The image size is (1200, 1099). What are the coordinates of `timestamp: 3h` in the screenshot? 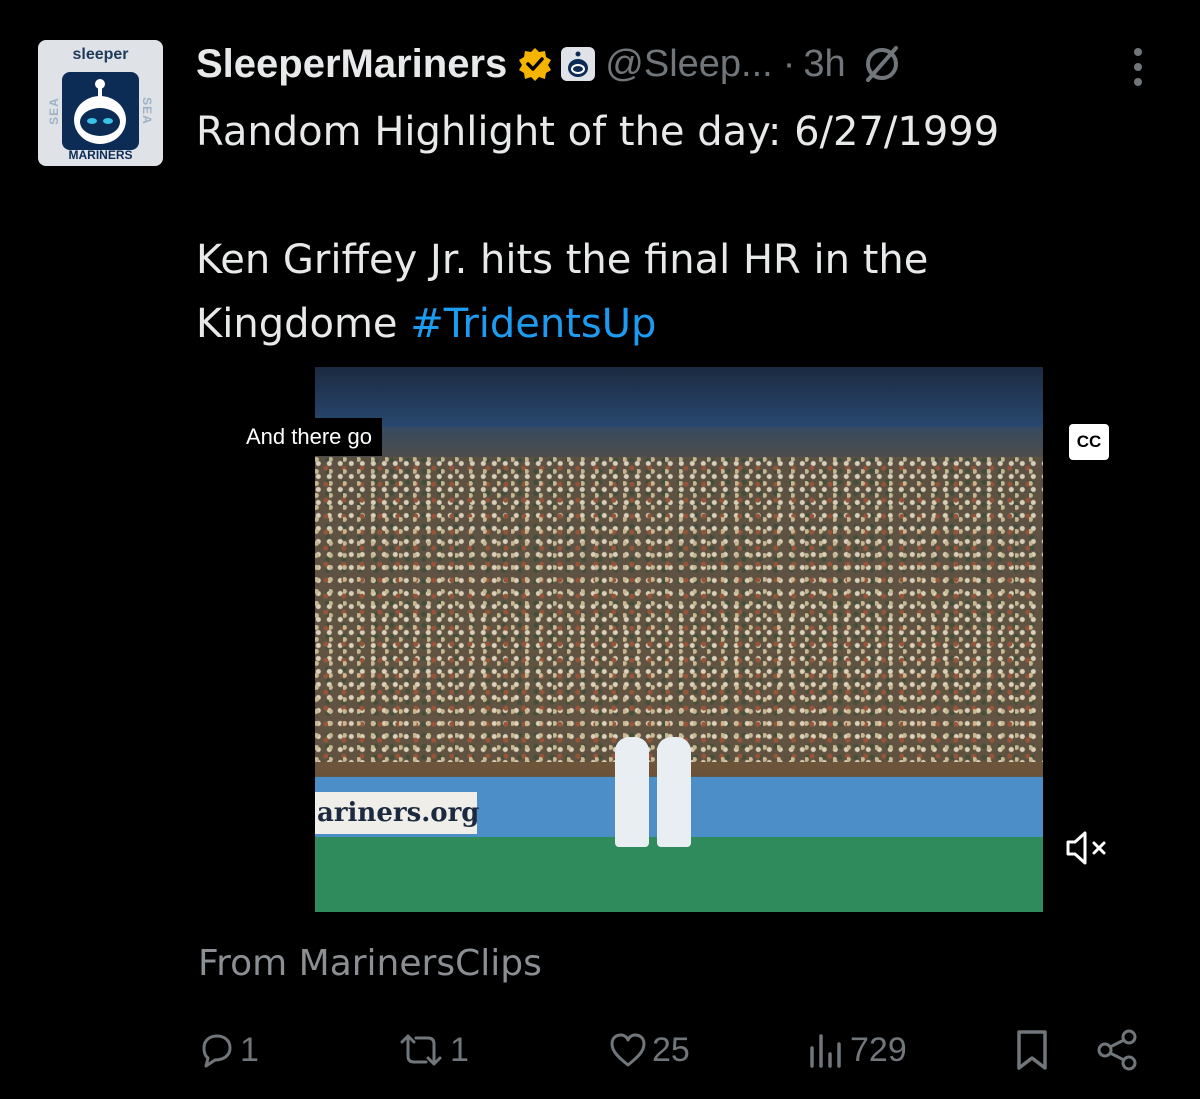 It's located at (824, 64).